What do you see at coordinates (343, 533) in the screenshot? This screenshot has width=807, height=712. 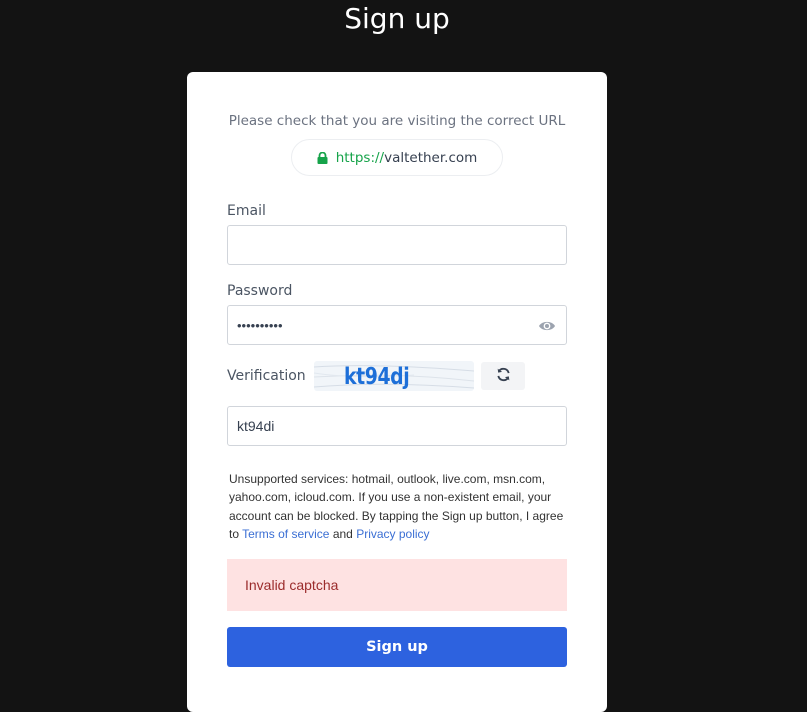 I see `disclaimer-and: and` at bounding box center [343, 533].